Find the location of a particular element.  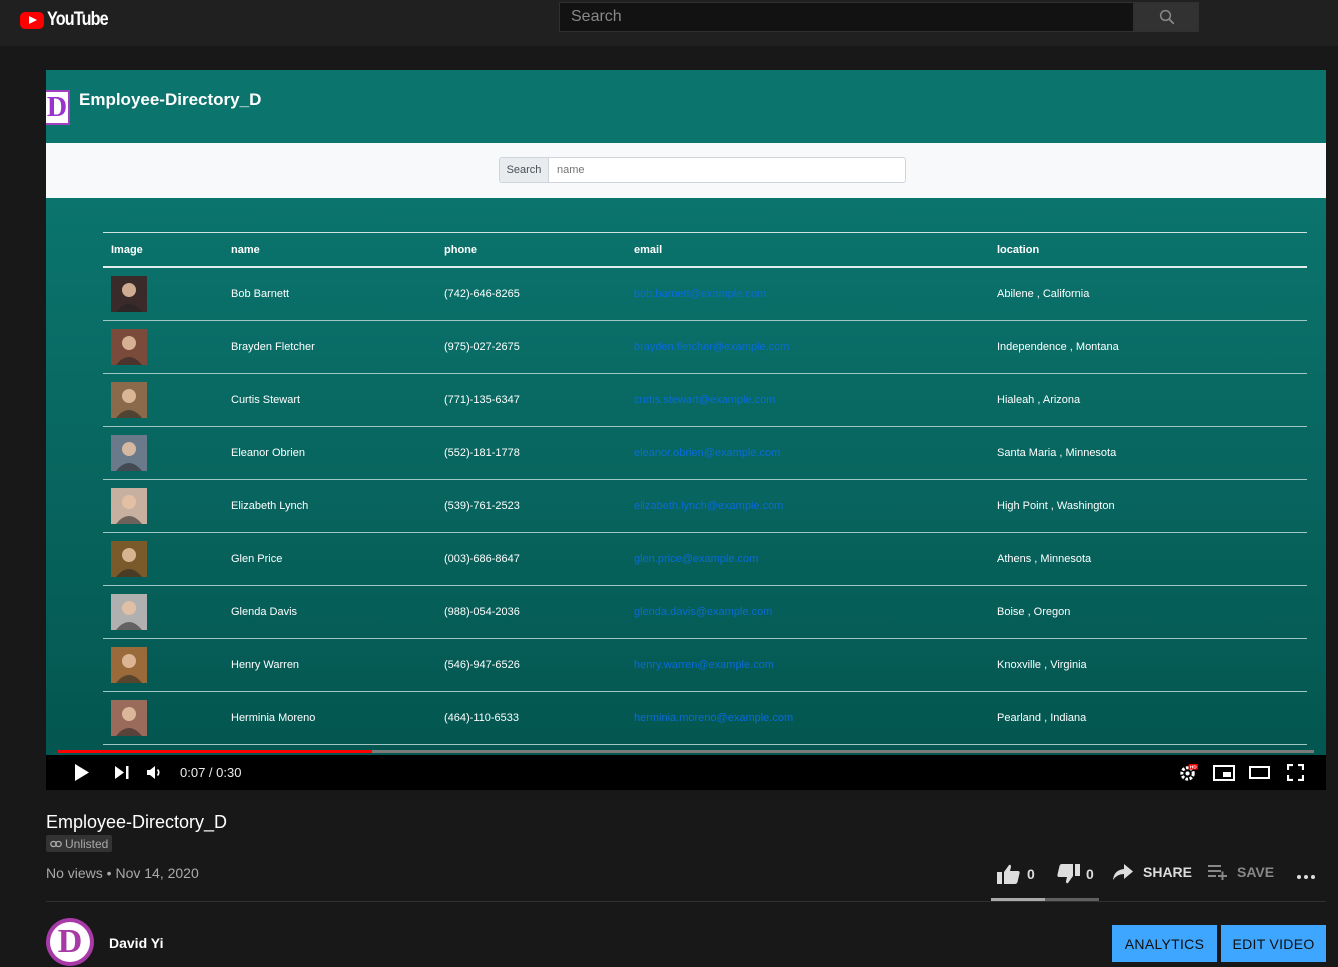

app-title: Employee-Directory_D is located at coordinates (170, 99).